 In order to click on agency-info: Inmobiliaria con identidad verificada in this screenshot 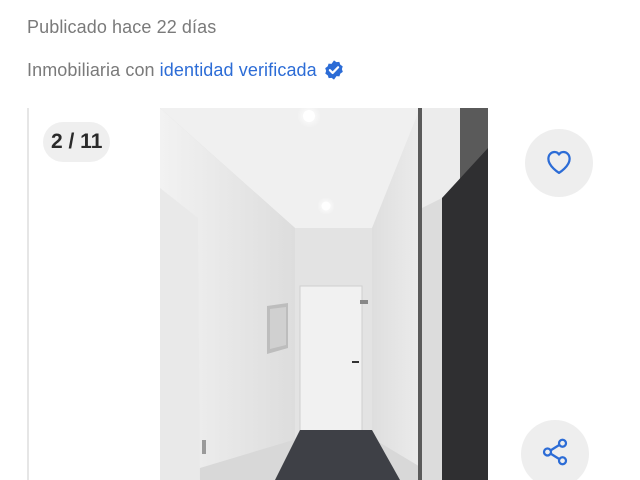, I will do `click(186, 70)`.